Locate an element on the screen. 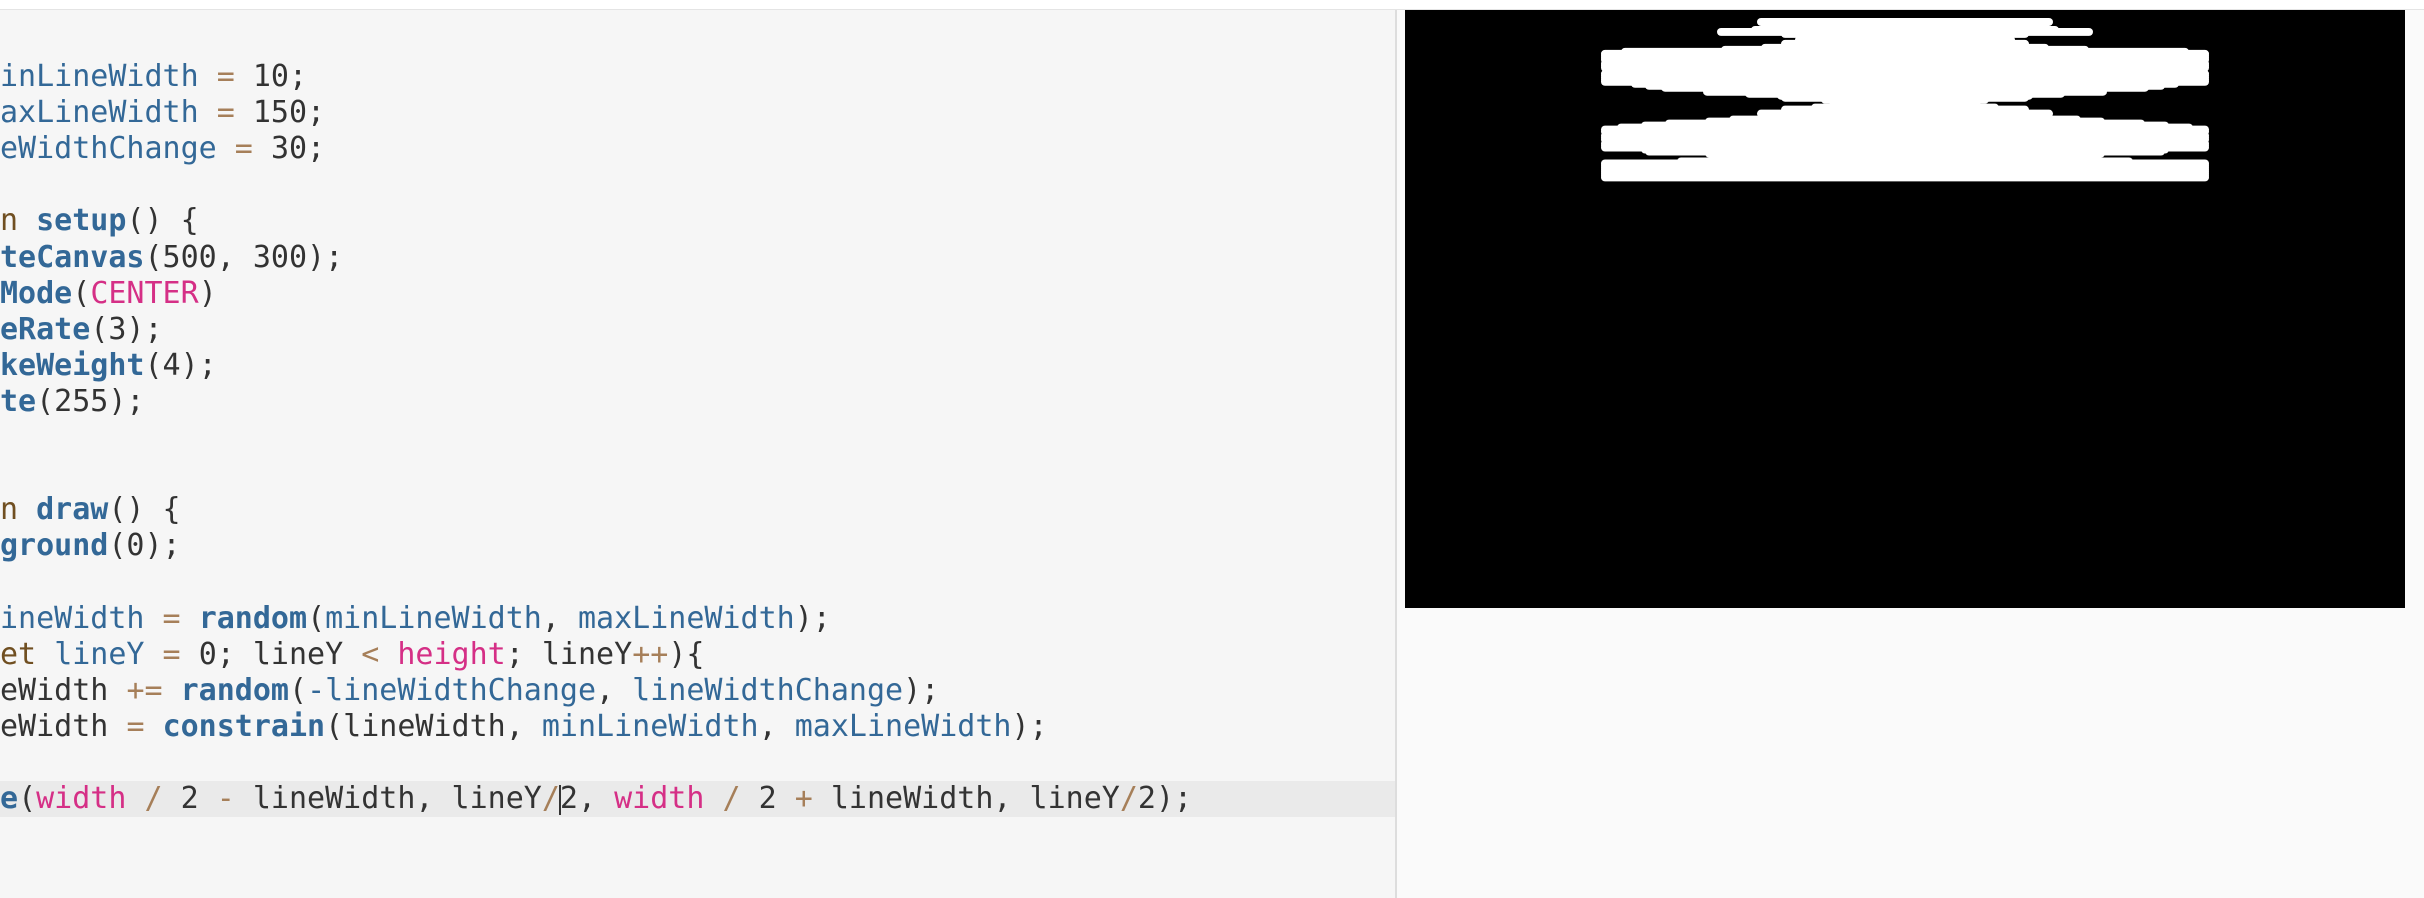  code-token: teCanvas is located at coordinates (72, 257).